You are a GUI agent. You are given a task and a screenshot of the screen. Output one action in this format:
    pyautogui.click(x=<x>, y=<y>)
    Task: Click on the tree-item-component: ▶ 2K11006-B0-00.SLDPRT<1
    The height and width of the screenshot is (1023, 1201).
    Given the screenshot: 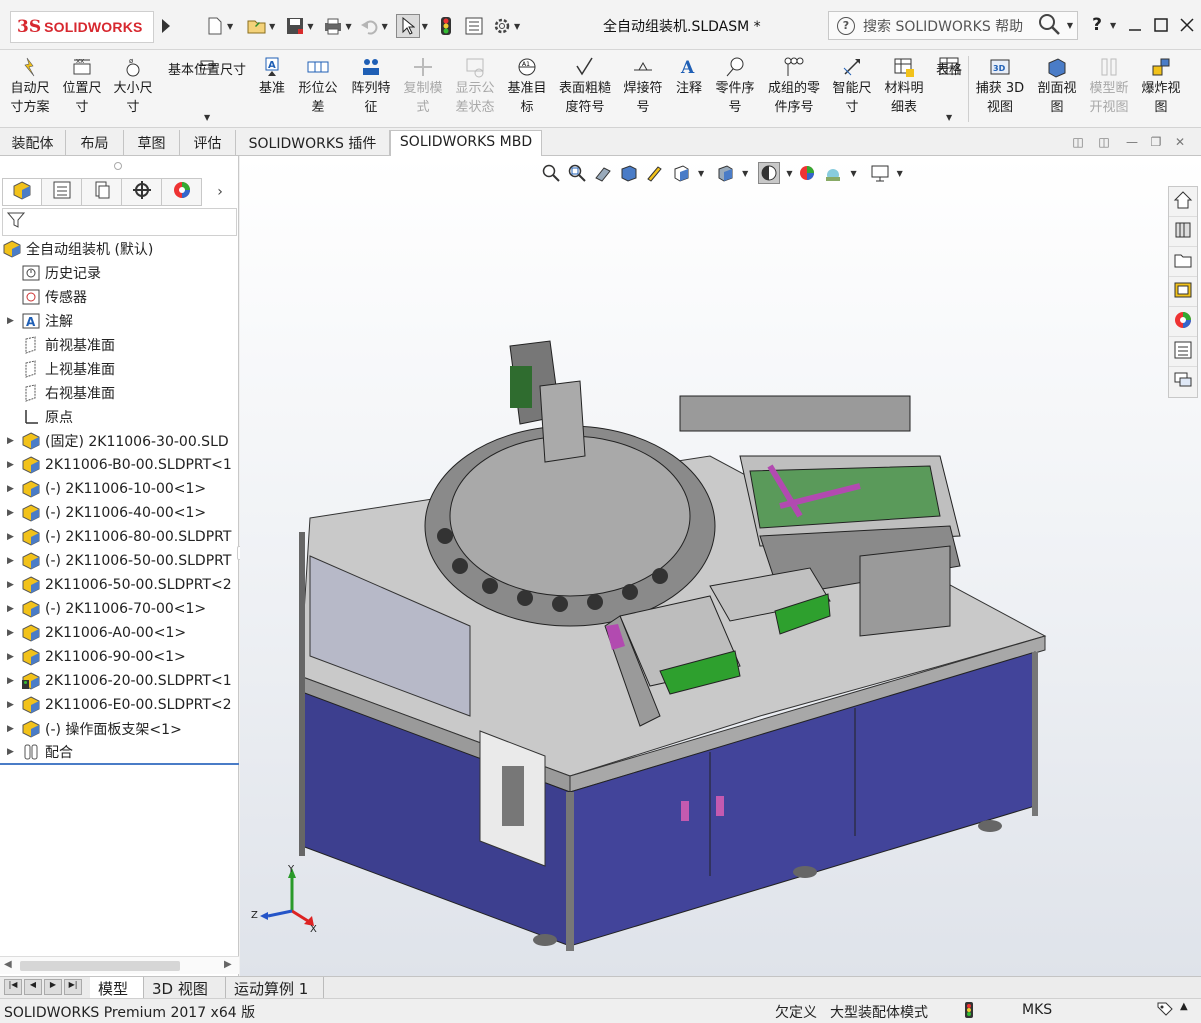 What is the action you would take?
    pyautogui.click(x=119, y=465)
    